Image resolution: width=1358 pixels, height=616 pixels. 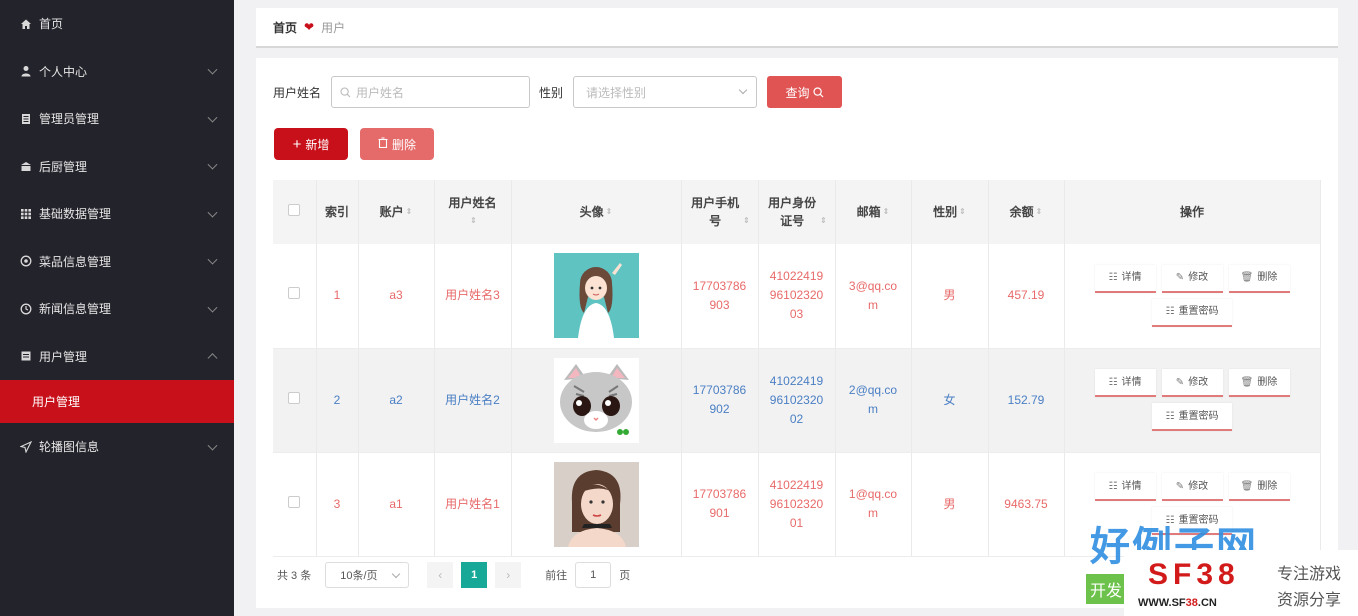 I want to click on cell-email-value: 1@qq.com, so click(x=873, y=503).